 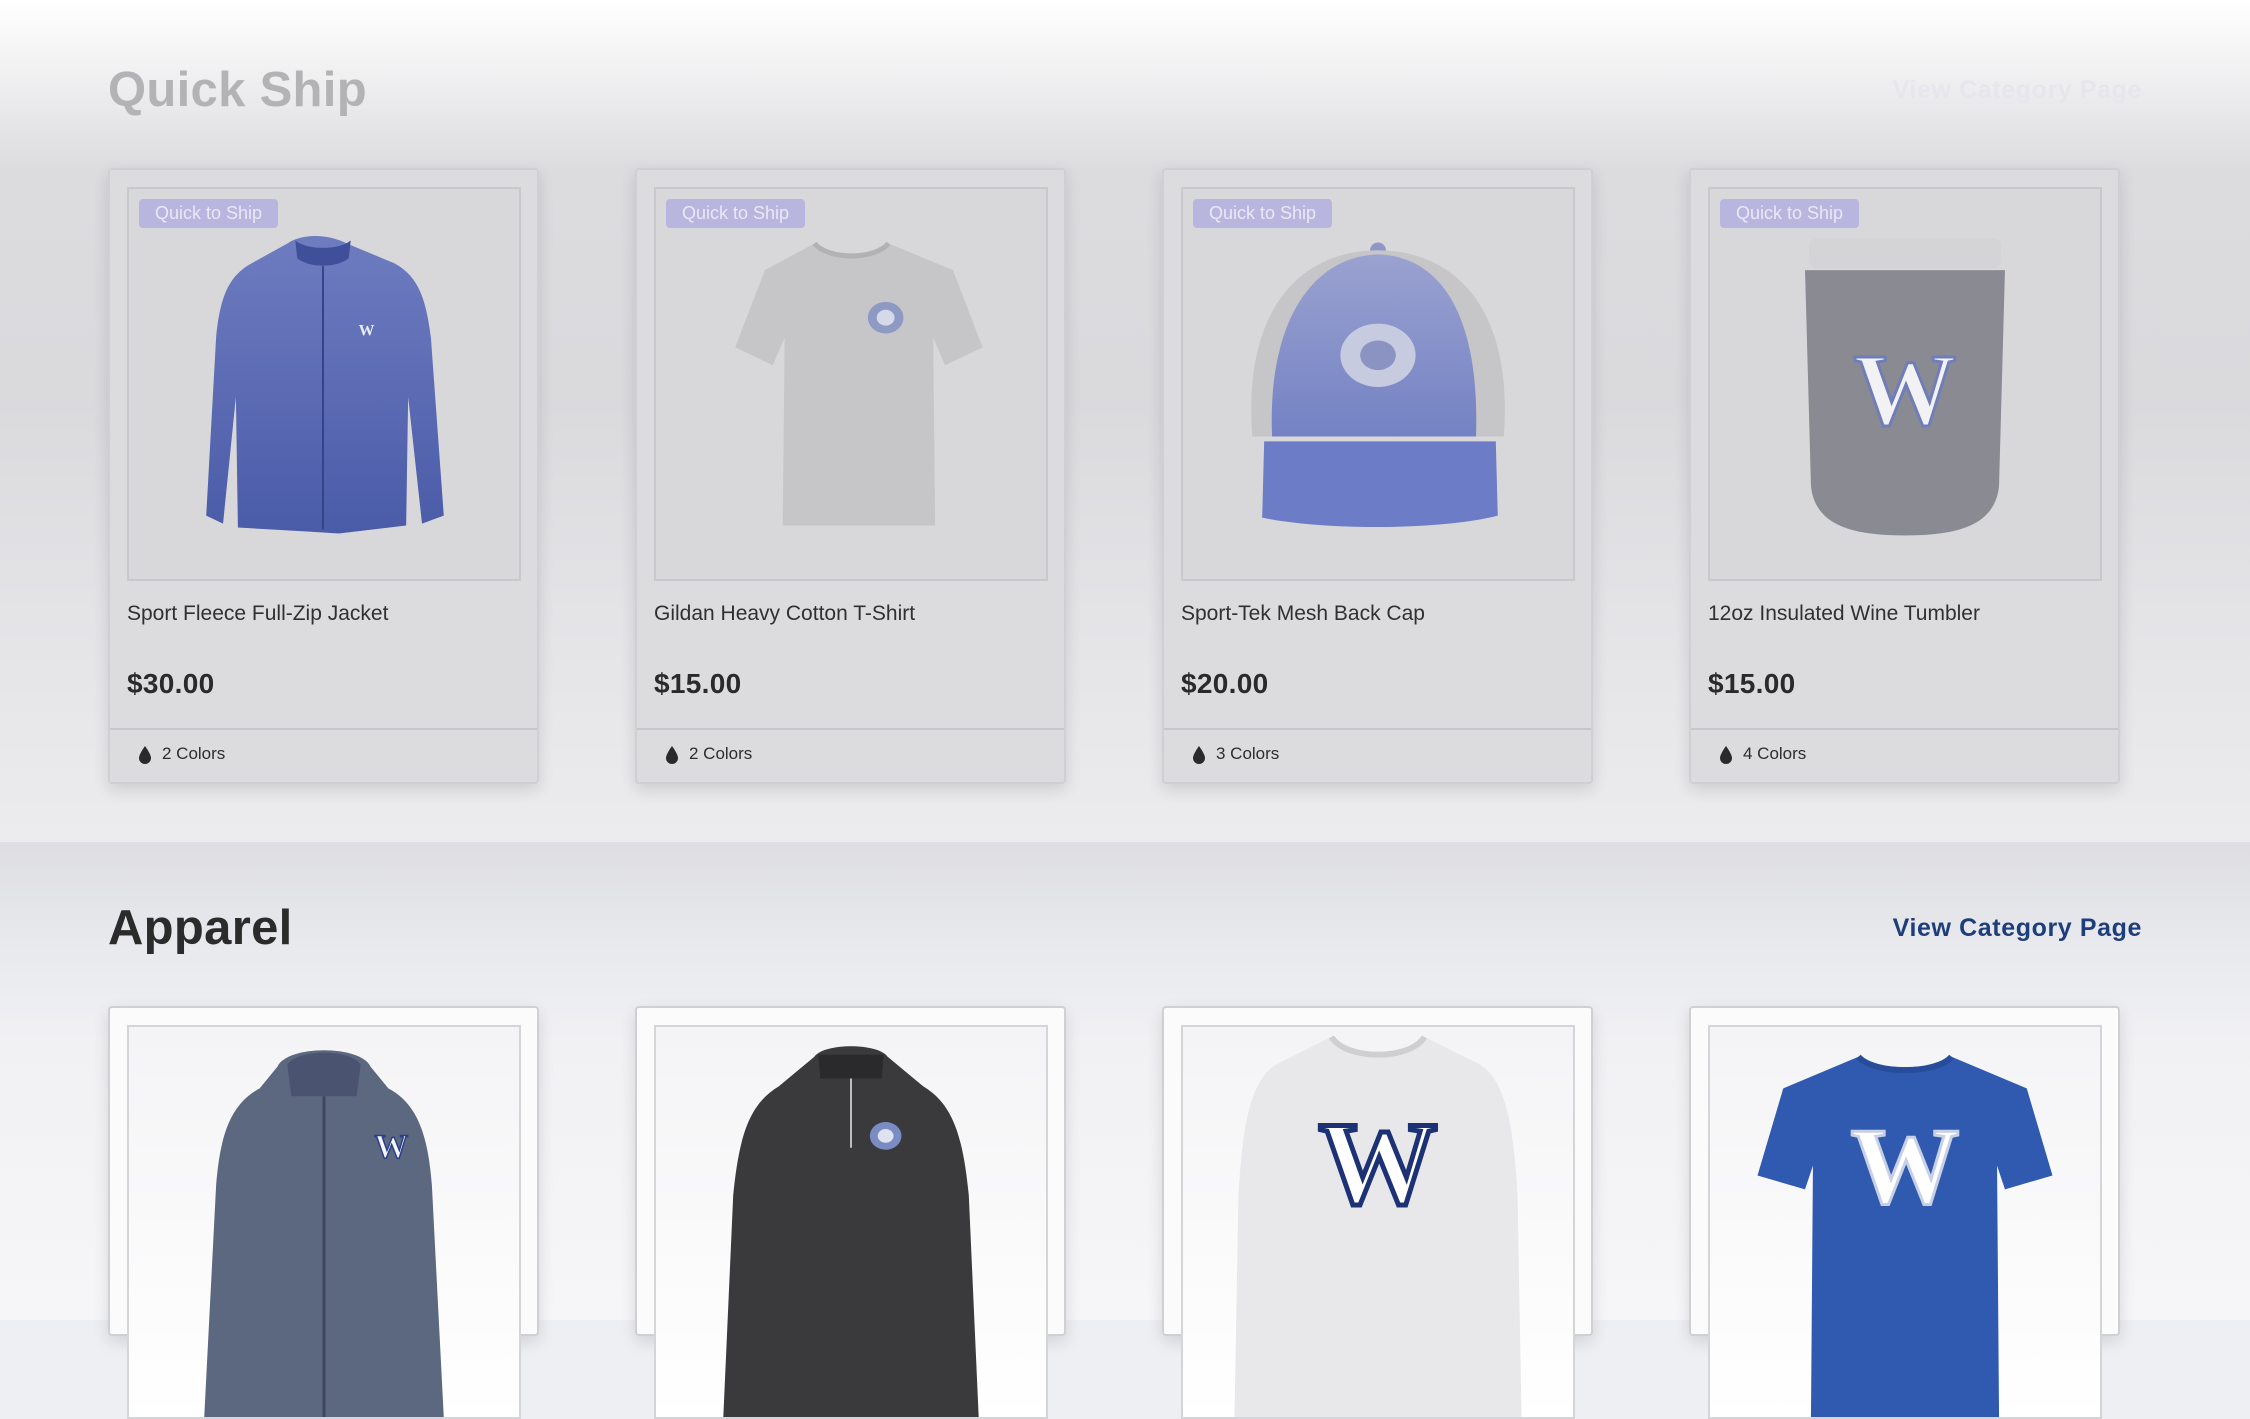 I want to click on product-name: Sport-Tek Mesh Back Cap, so click(x=1303, y=614).